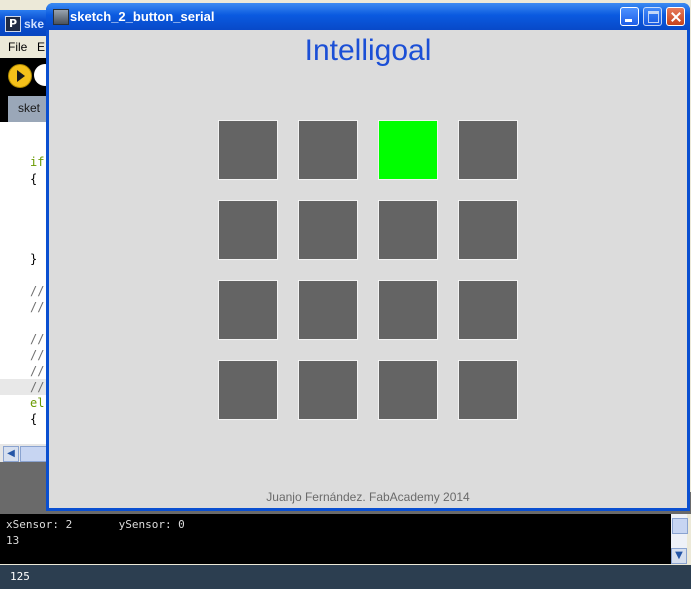  I want to click on minimize-button, so click(629, 16).